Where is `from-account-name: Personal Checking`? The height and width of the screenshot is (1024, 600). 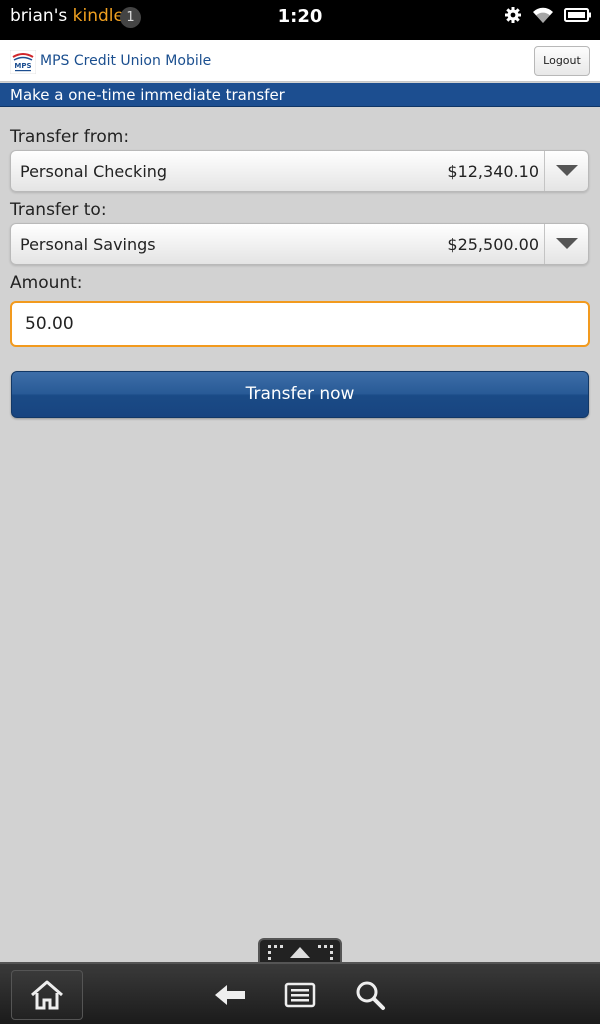 from-account-name: Personal Checking is located at coordinates (94, 171).